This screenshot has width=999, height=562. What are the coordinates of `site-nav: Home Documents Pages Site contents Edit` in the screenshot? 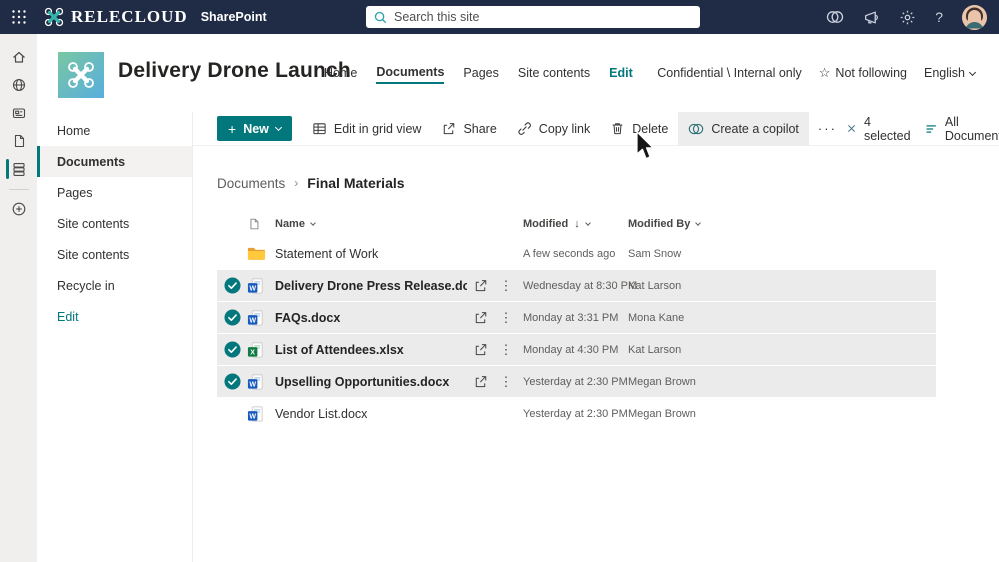 It's located at (478, 73).